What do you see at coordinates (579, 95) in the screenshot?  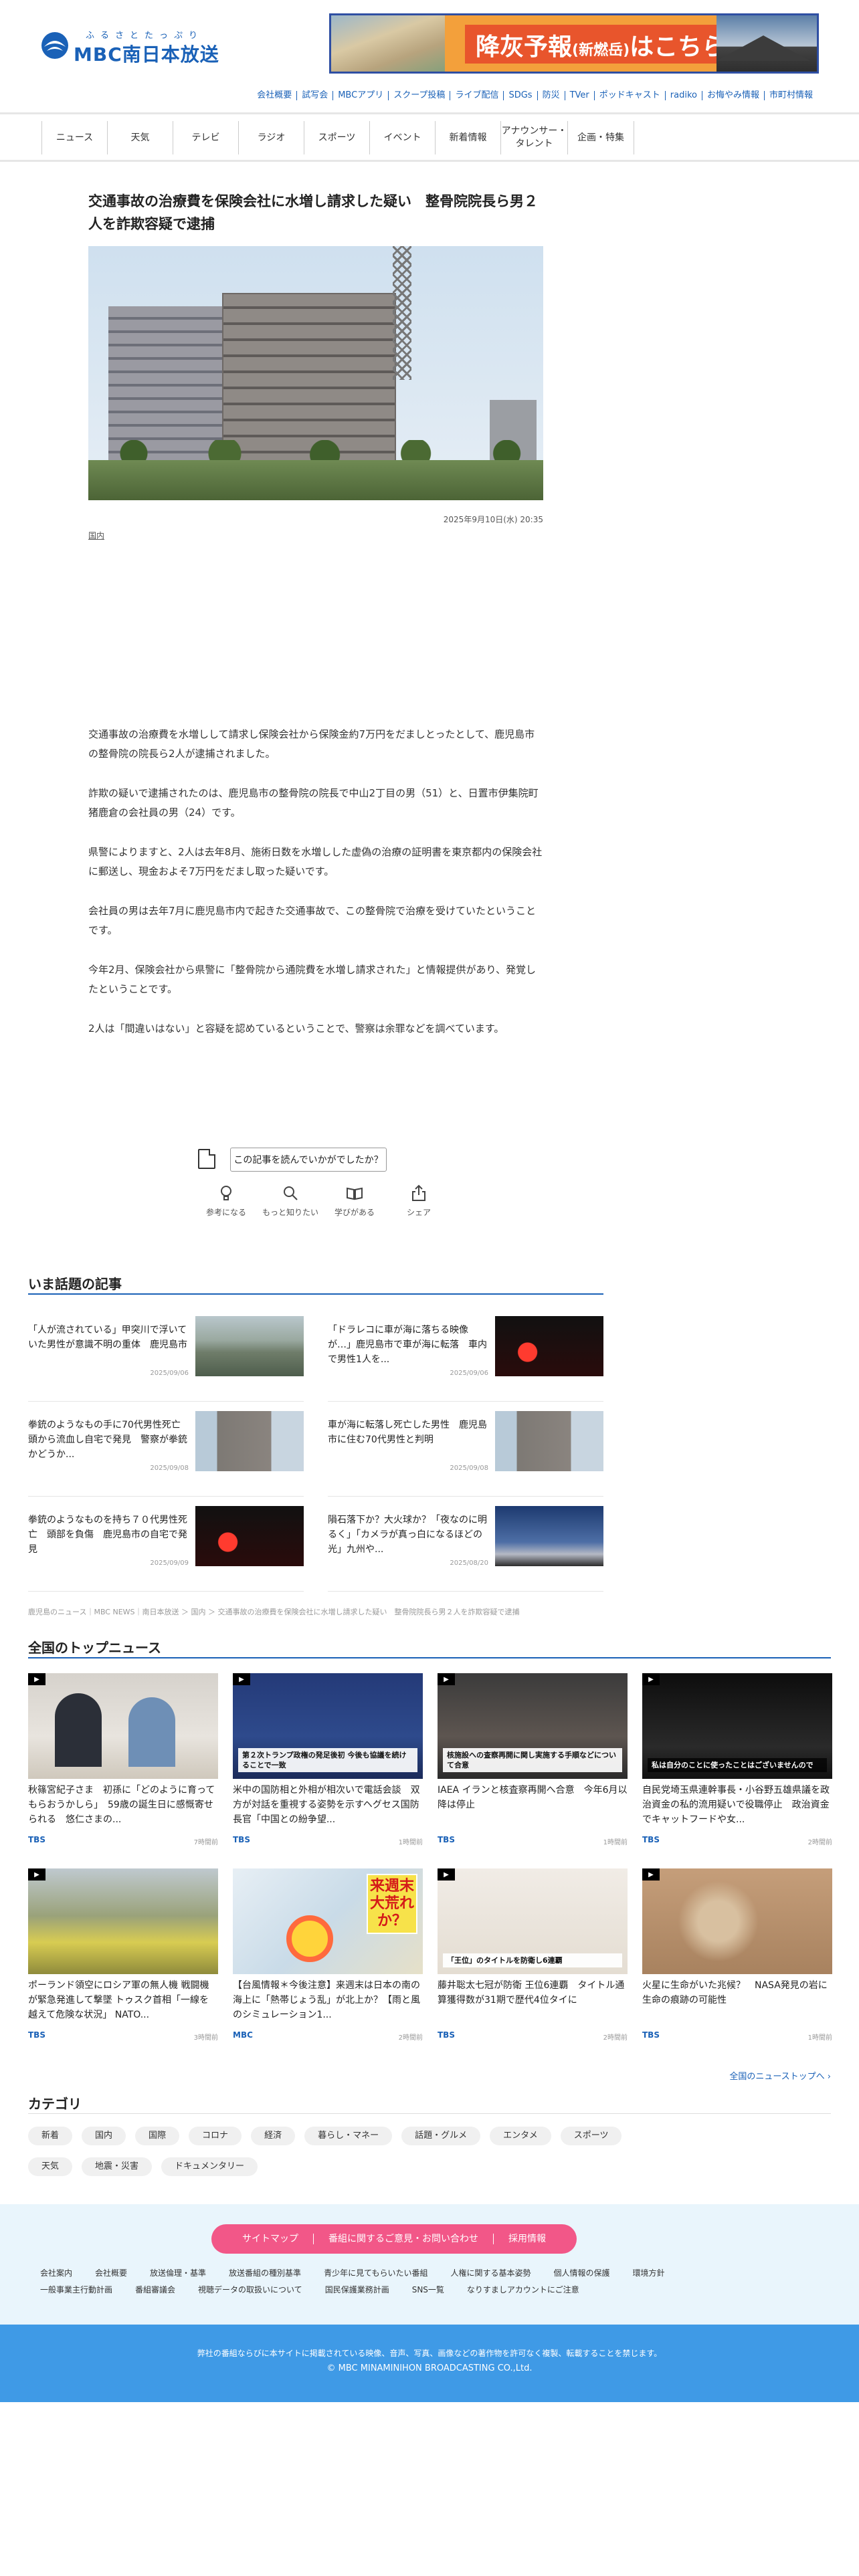 I see `utility-link: TVer` at bounding box center [579, 95].